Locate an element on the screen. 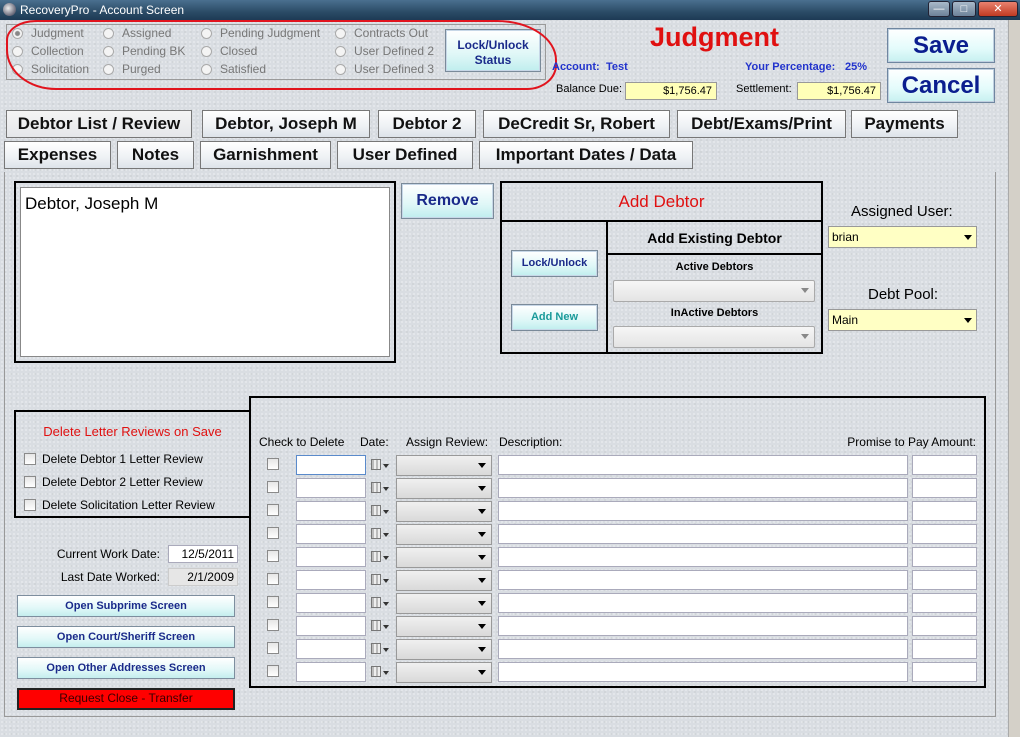 The width and height of the screenshot is (1020, 737). tab-debtor-list-review: Debtor List / Review is located at coordinates (99, 124).